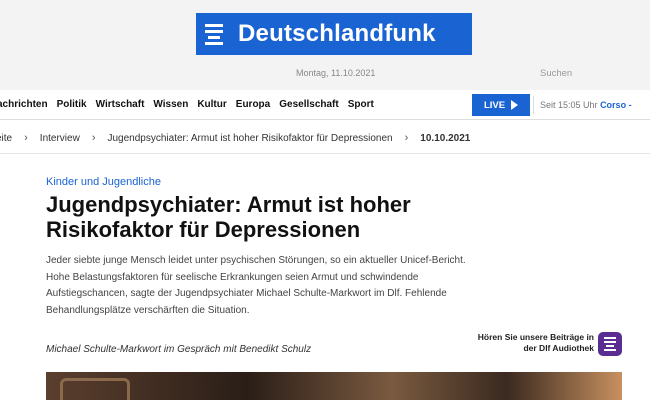  What do you see at coordinates (6, 138) in the screenshot?
I see `breadcrumb-home: eite` at bounding box center [6, 138].